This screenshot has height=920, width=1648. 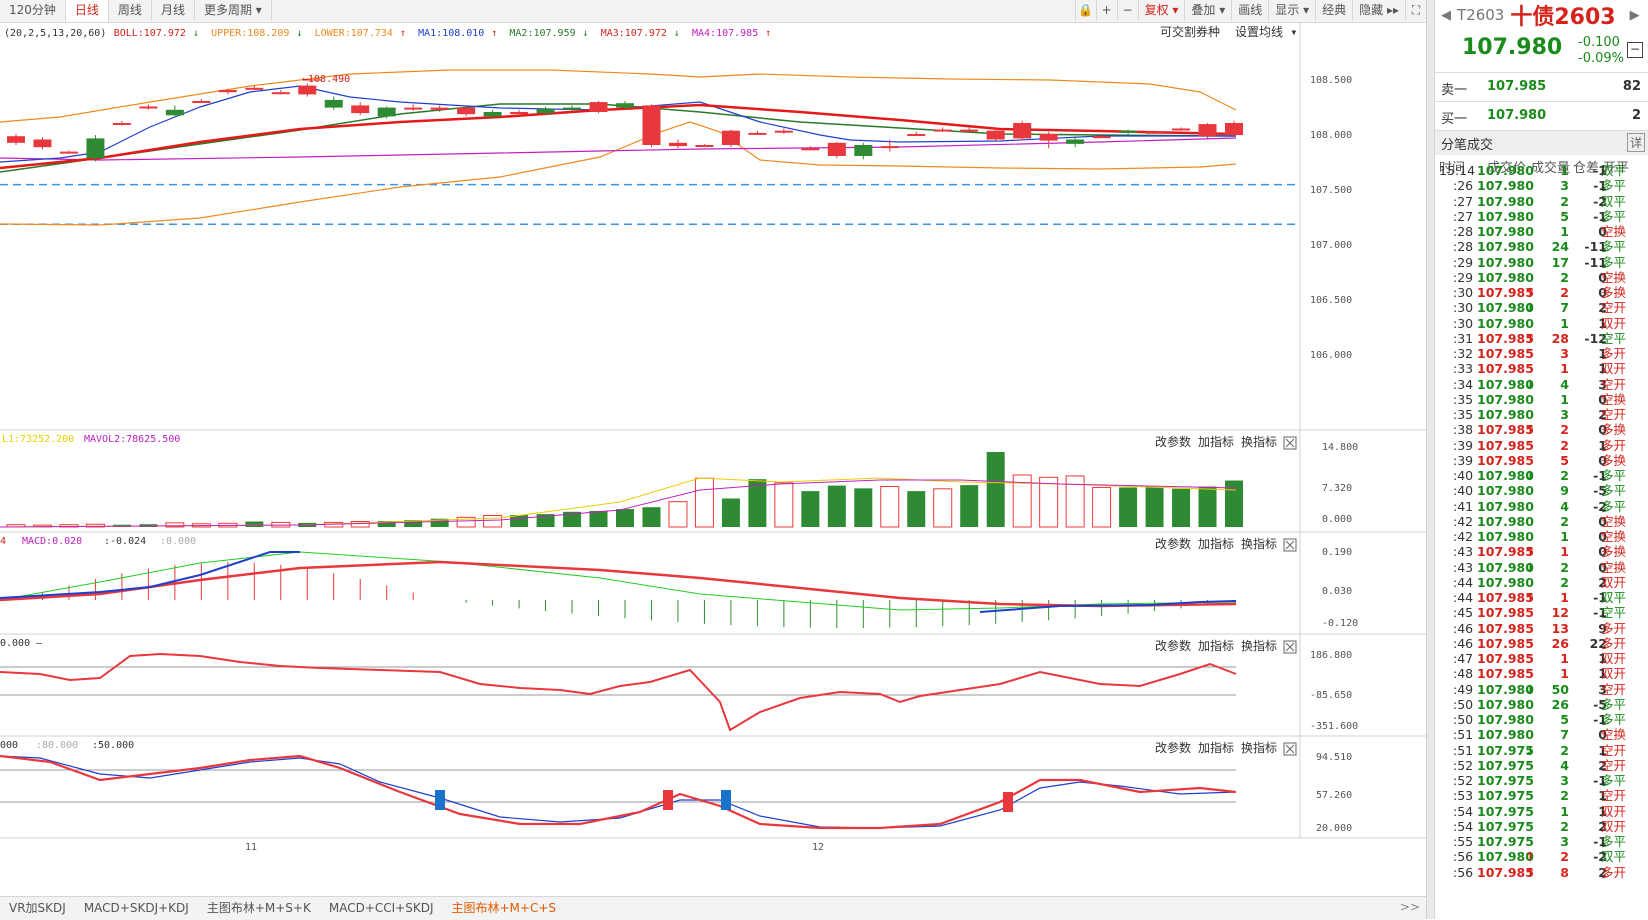 I want to click on trade-volume: 4, so click(x=1564, y=506).